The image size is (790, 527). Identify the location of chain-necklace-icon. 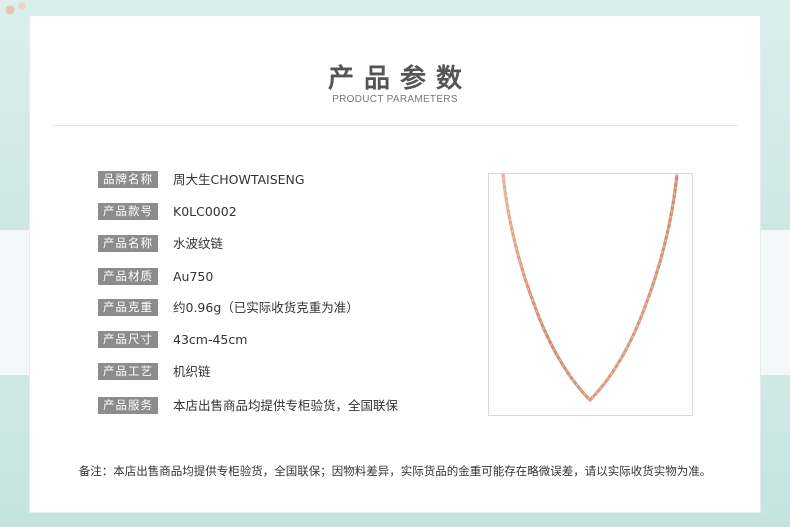
(590, 288).